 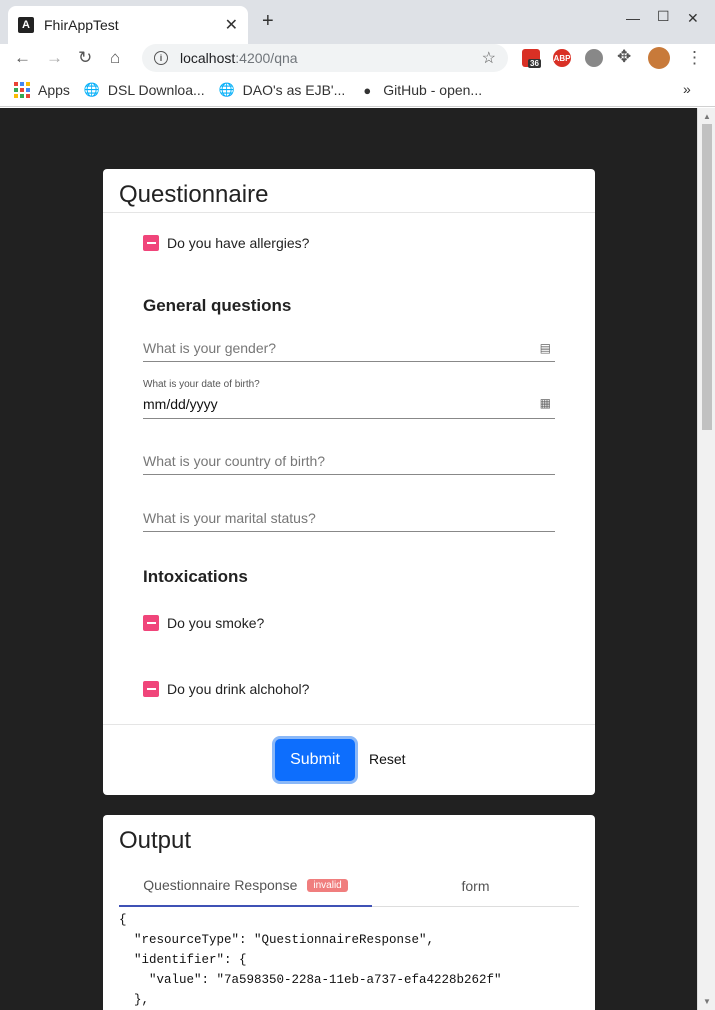 What do you see at coordinates (367, 90) in the screenshot?
I see `github-icon: ●` at bounding box center [367, 90].